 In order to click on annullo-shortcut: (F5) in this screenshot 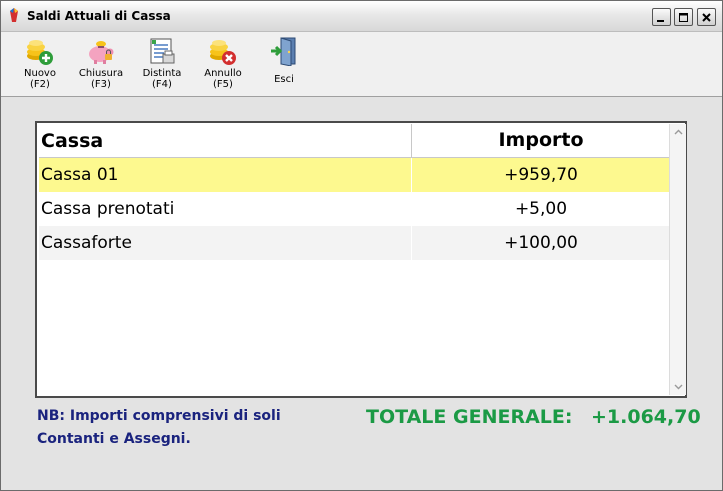, I will do `click(223, 84)`.